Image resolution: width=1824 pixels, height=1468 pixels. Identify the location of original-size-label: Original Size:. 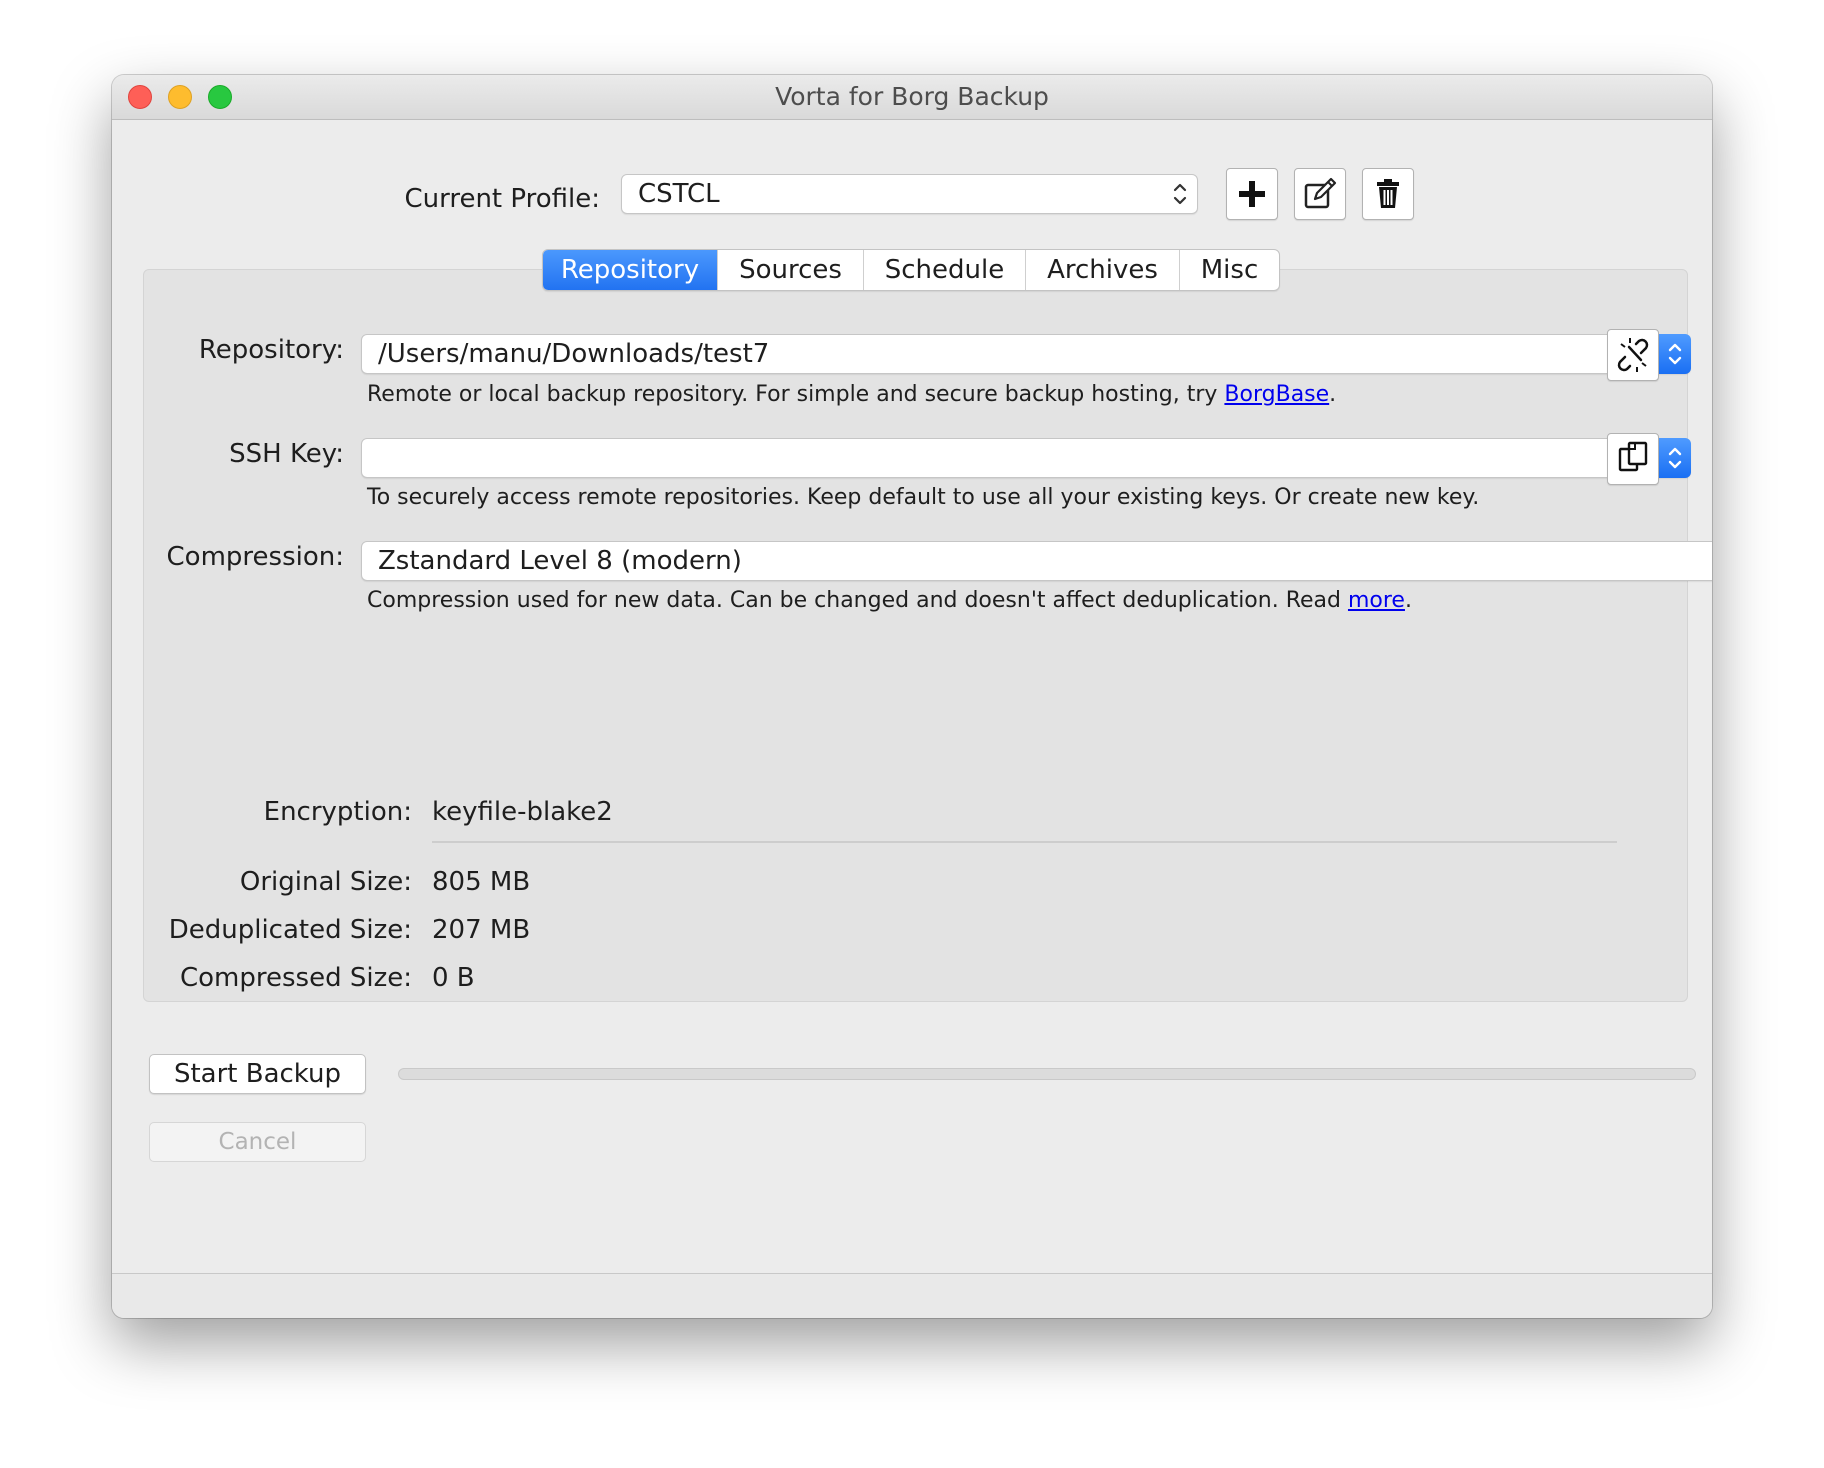
(325, 882).